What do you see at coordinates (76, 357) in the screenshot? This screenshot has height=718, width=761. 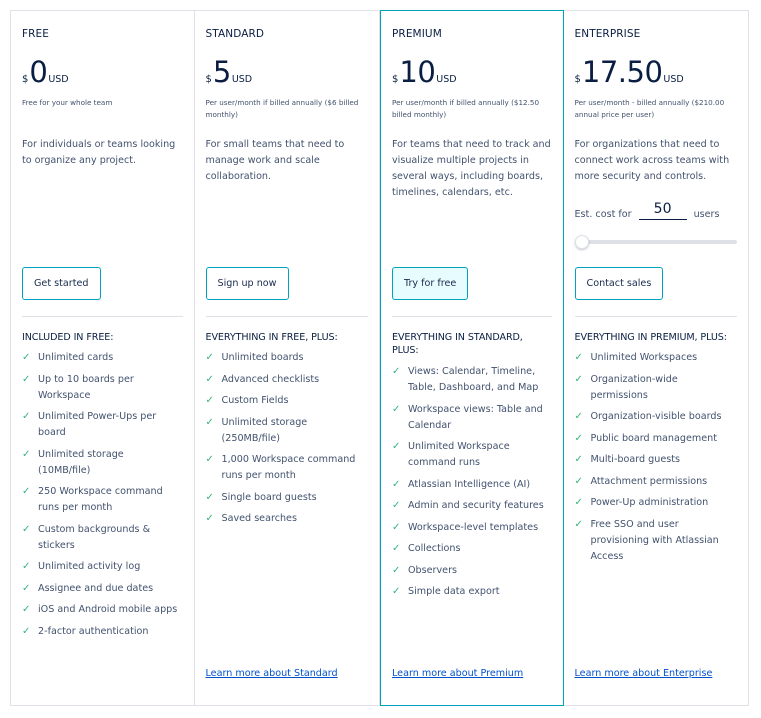 I see `feature-text: Unlimited cards` at bounding box center [76, 357].